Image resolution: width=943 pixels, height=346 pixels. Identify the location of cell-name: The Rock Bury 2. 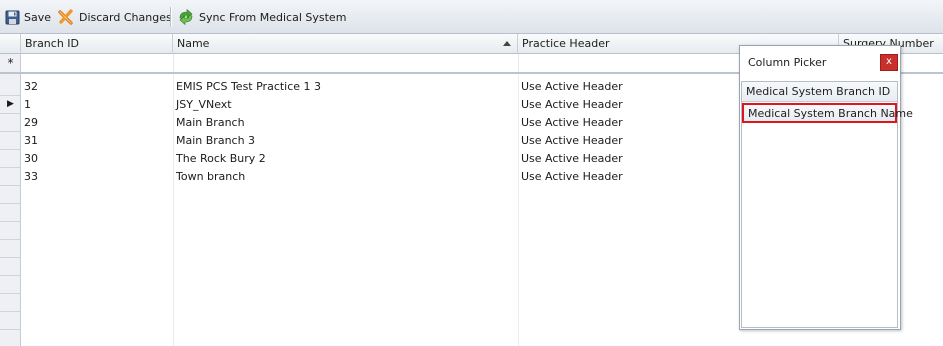
(345, 159).